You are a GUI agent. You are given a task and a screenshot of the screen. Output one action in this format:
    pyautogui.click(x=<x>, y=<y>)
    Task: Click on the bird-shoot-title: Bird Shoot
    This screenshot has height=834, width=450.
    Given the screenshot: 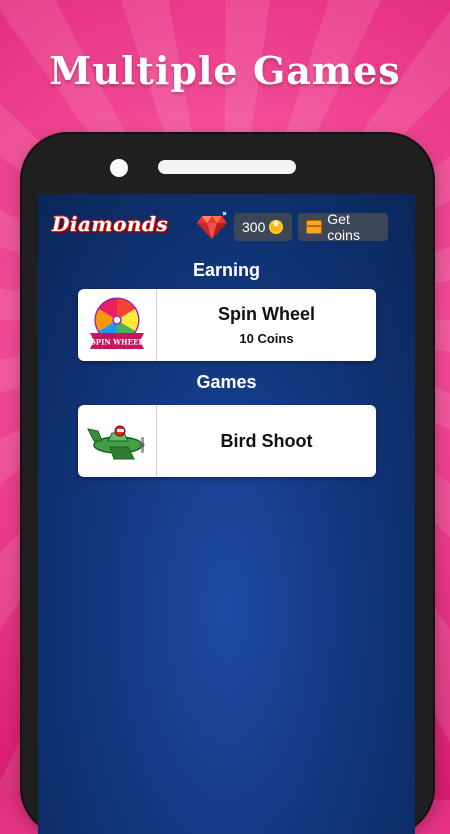 What is the action you would take?
    pyautogui.click(x=266, y=440)
    